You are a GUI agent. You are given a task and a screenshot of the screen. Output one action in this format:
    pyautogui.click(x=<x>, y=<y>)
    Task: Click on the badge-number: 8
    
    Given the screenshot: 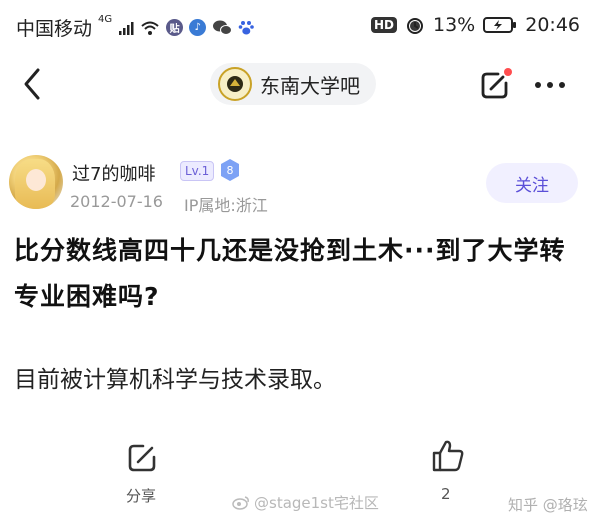 What is the action you would take?
    pyautogui.click(x=230, y=170)
    